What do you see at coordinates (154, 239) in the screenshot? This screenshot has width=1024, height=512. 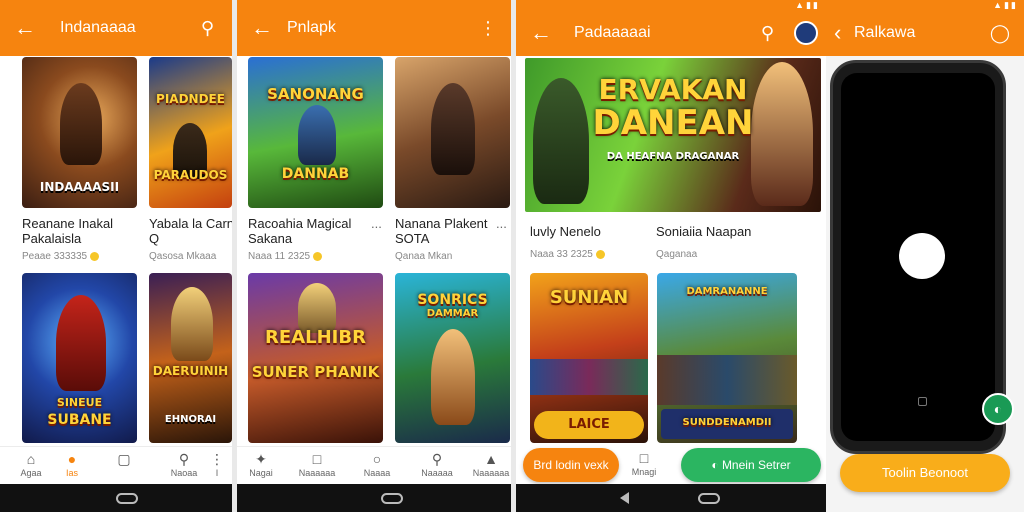 I see `game-title-line2: Q` at bounding box center [154, 239].